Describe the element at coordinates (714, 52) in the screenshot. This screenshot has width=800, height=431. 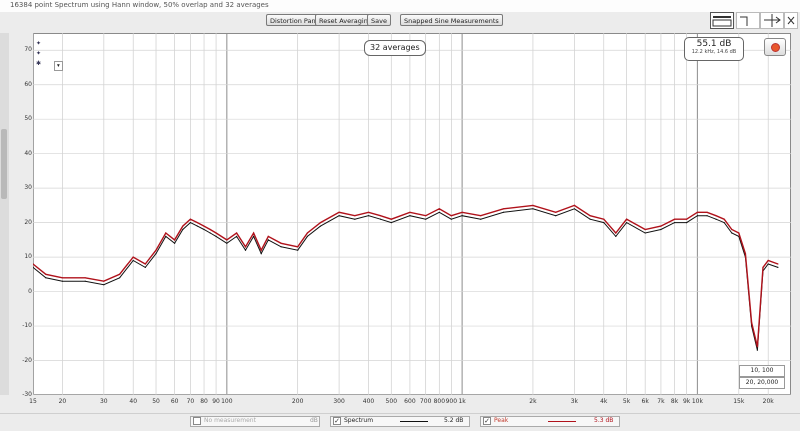
I see `spl-sub: 12.2 kHz, 14.6 dB` at that location.